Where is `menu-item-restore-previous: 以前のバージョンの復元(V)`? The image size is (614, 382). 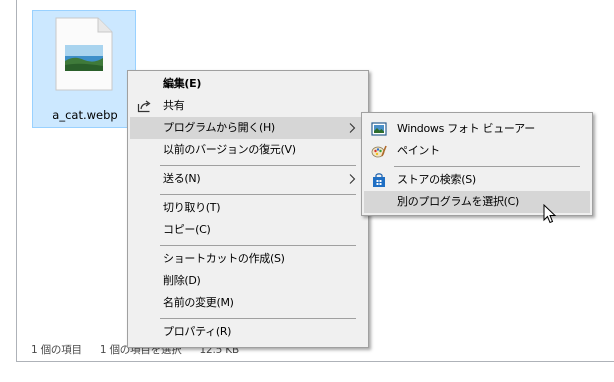
menu-item-restore-previous: 以前のバージョンの復元(V) is located at coordinates (248, 150).